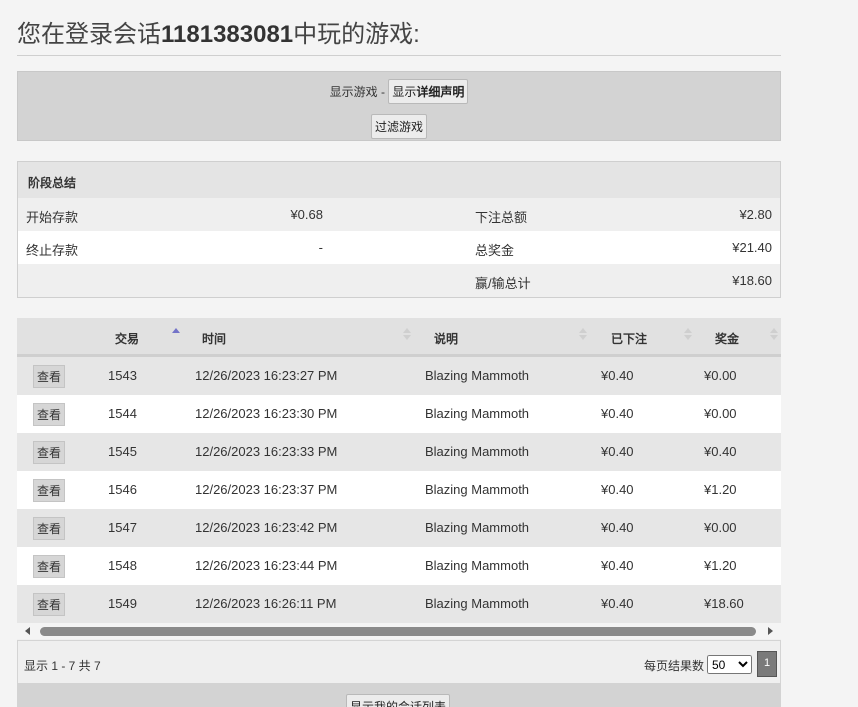  I want to click on horizontal-scrollbar, so click(399, 631).